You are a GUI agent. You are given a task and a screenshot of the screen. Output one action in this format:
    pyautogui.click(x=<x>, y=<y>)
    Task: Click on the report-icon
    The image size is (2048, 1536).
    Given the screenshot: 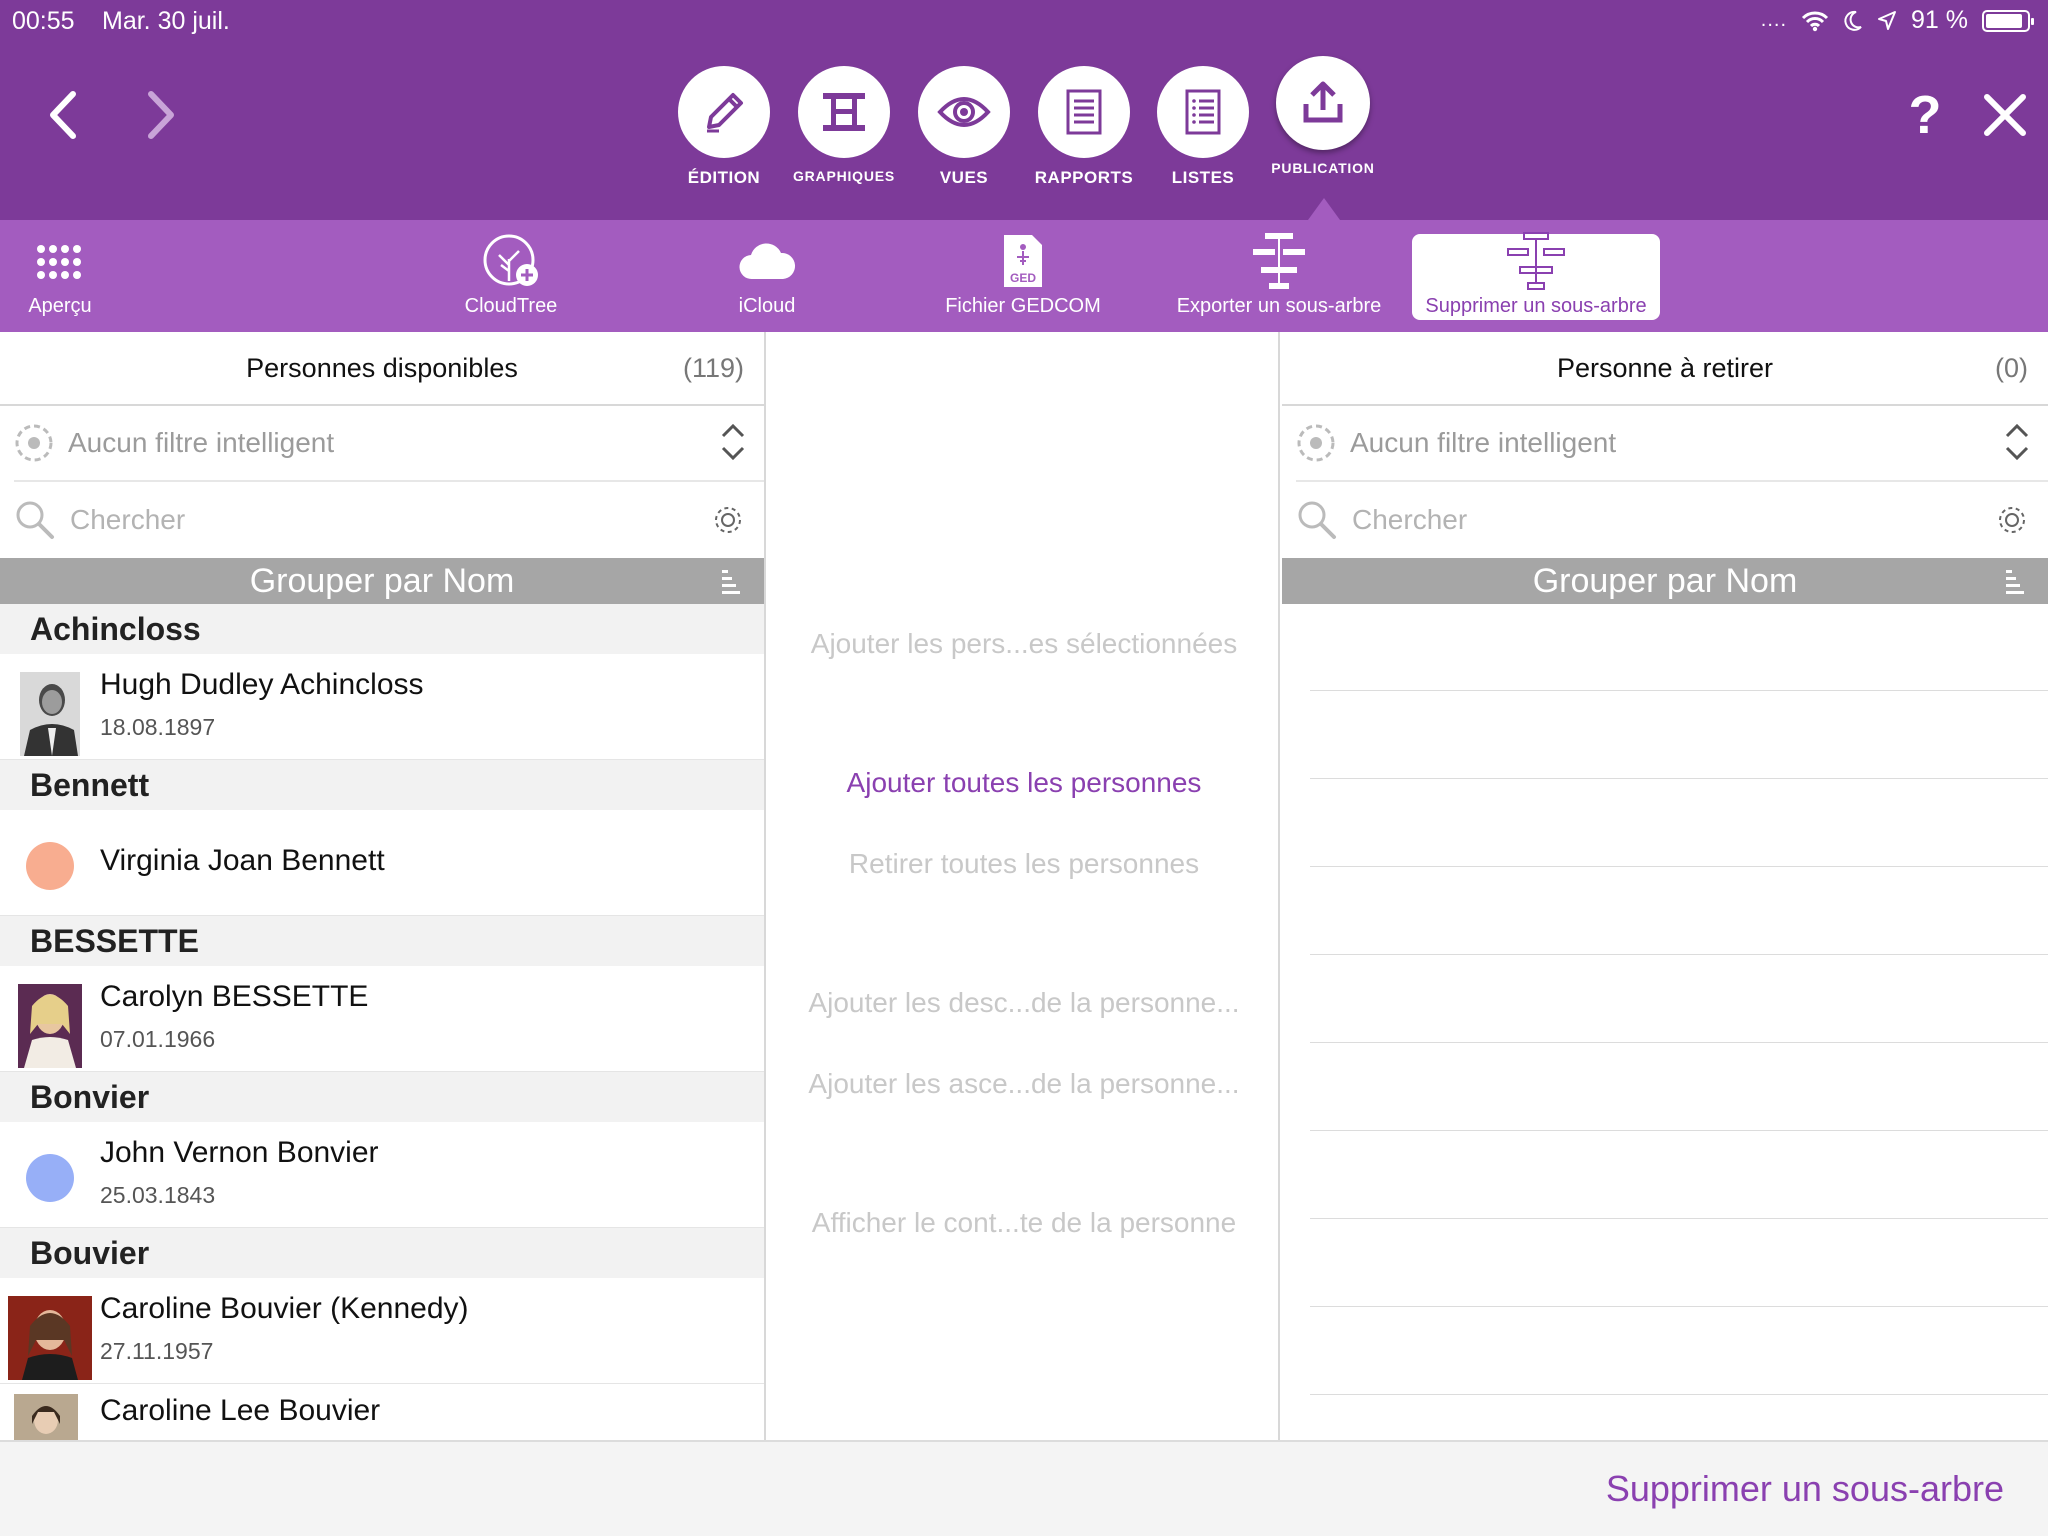 What is the action you would take?
    pyautogui.click(x=1084, y=112)
    